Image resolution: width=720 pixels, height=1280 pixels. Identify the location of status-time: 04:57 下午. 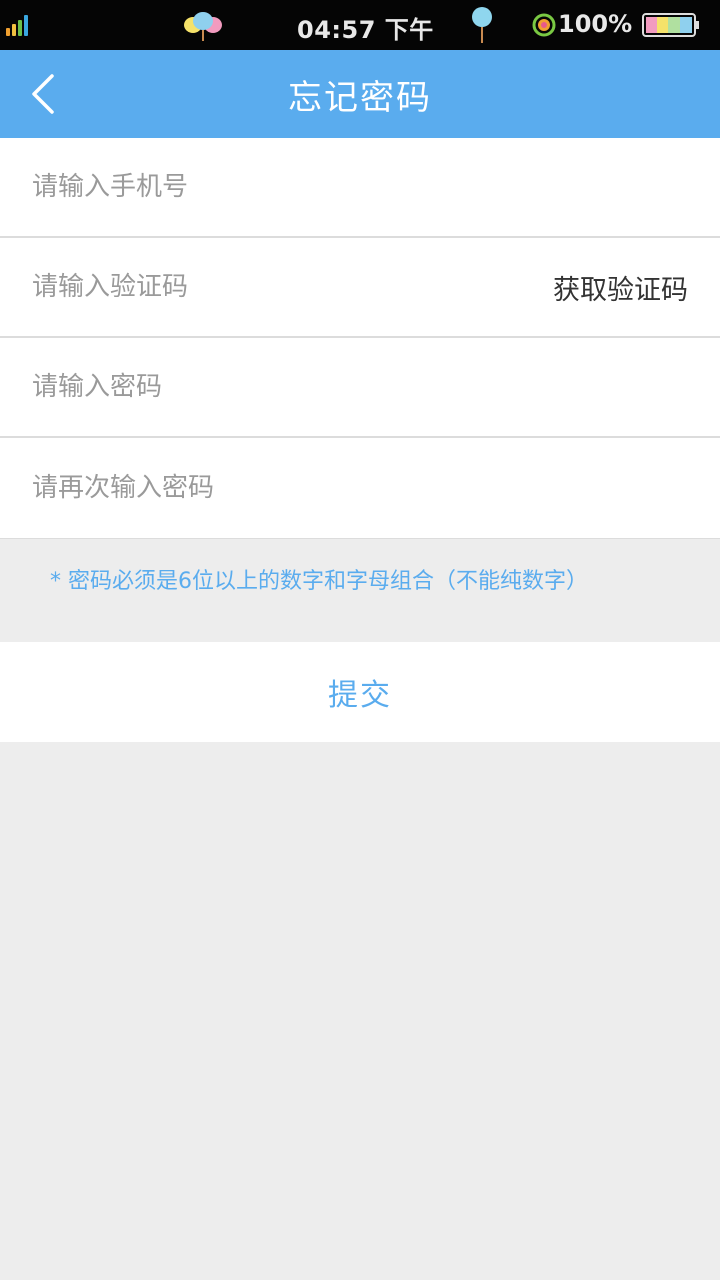
(365, 30).